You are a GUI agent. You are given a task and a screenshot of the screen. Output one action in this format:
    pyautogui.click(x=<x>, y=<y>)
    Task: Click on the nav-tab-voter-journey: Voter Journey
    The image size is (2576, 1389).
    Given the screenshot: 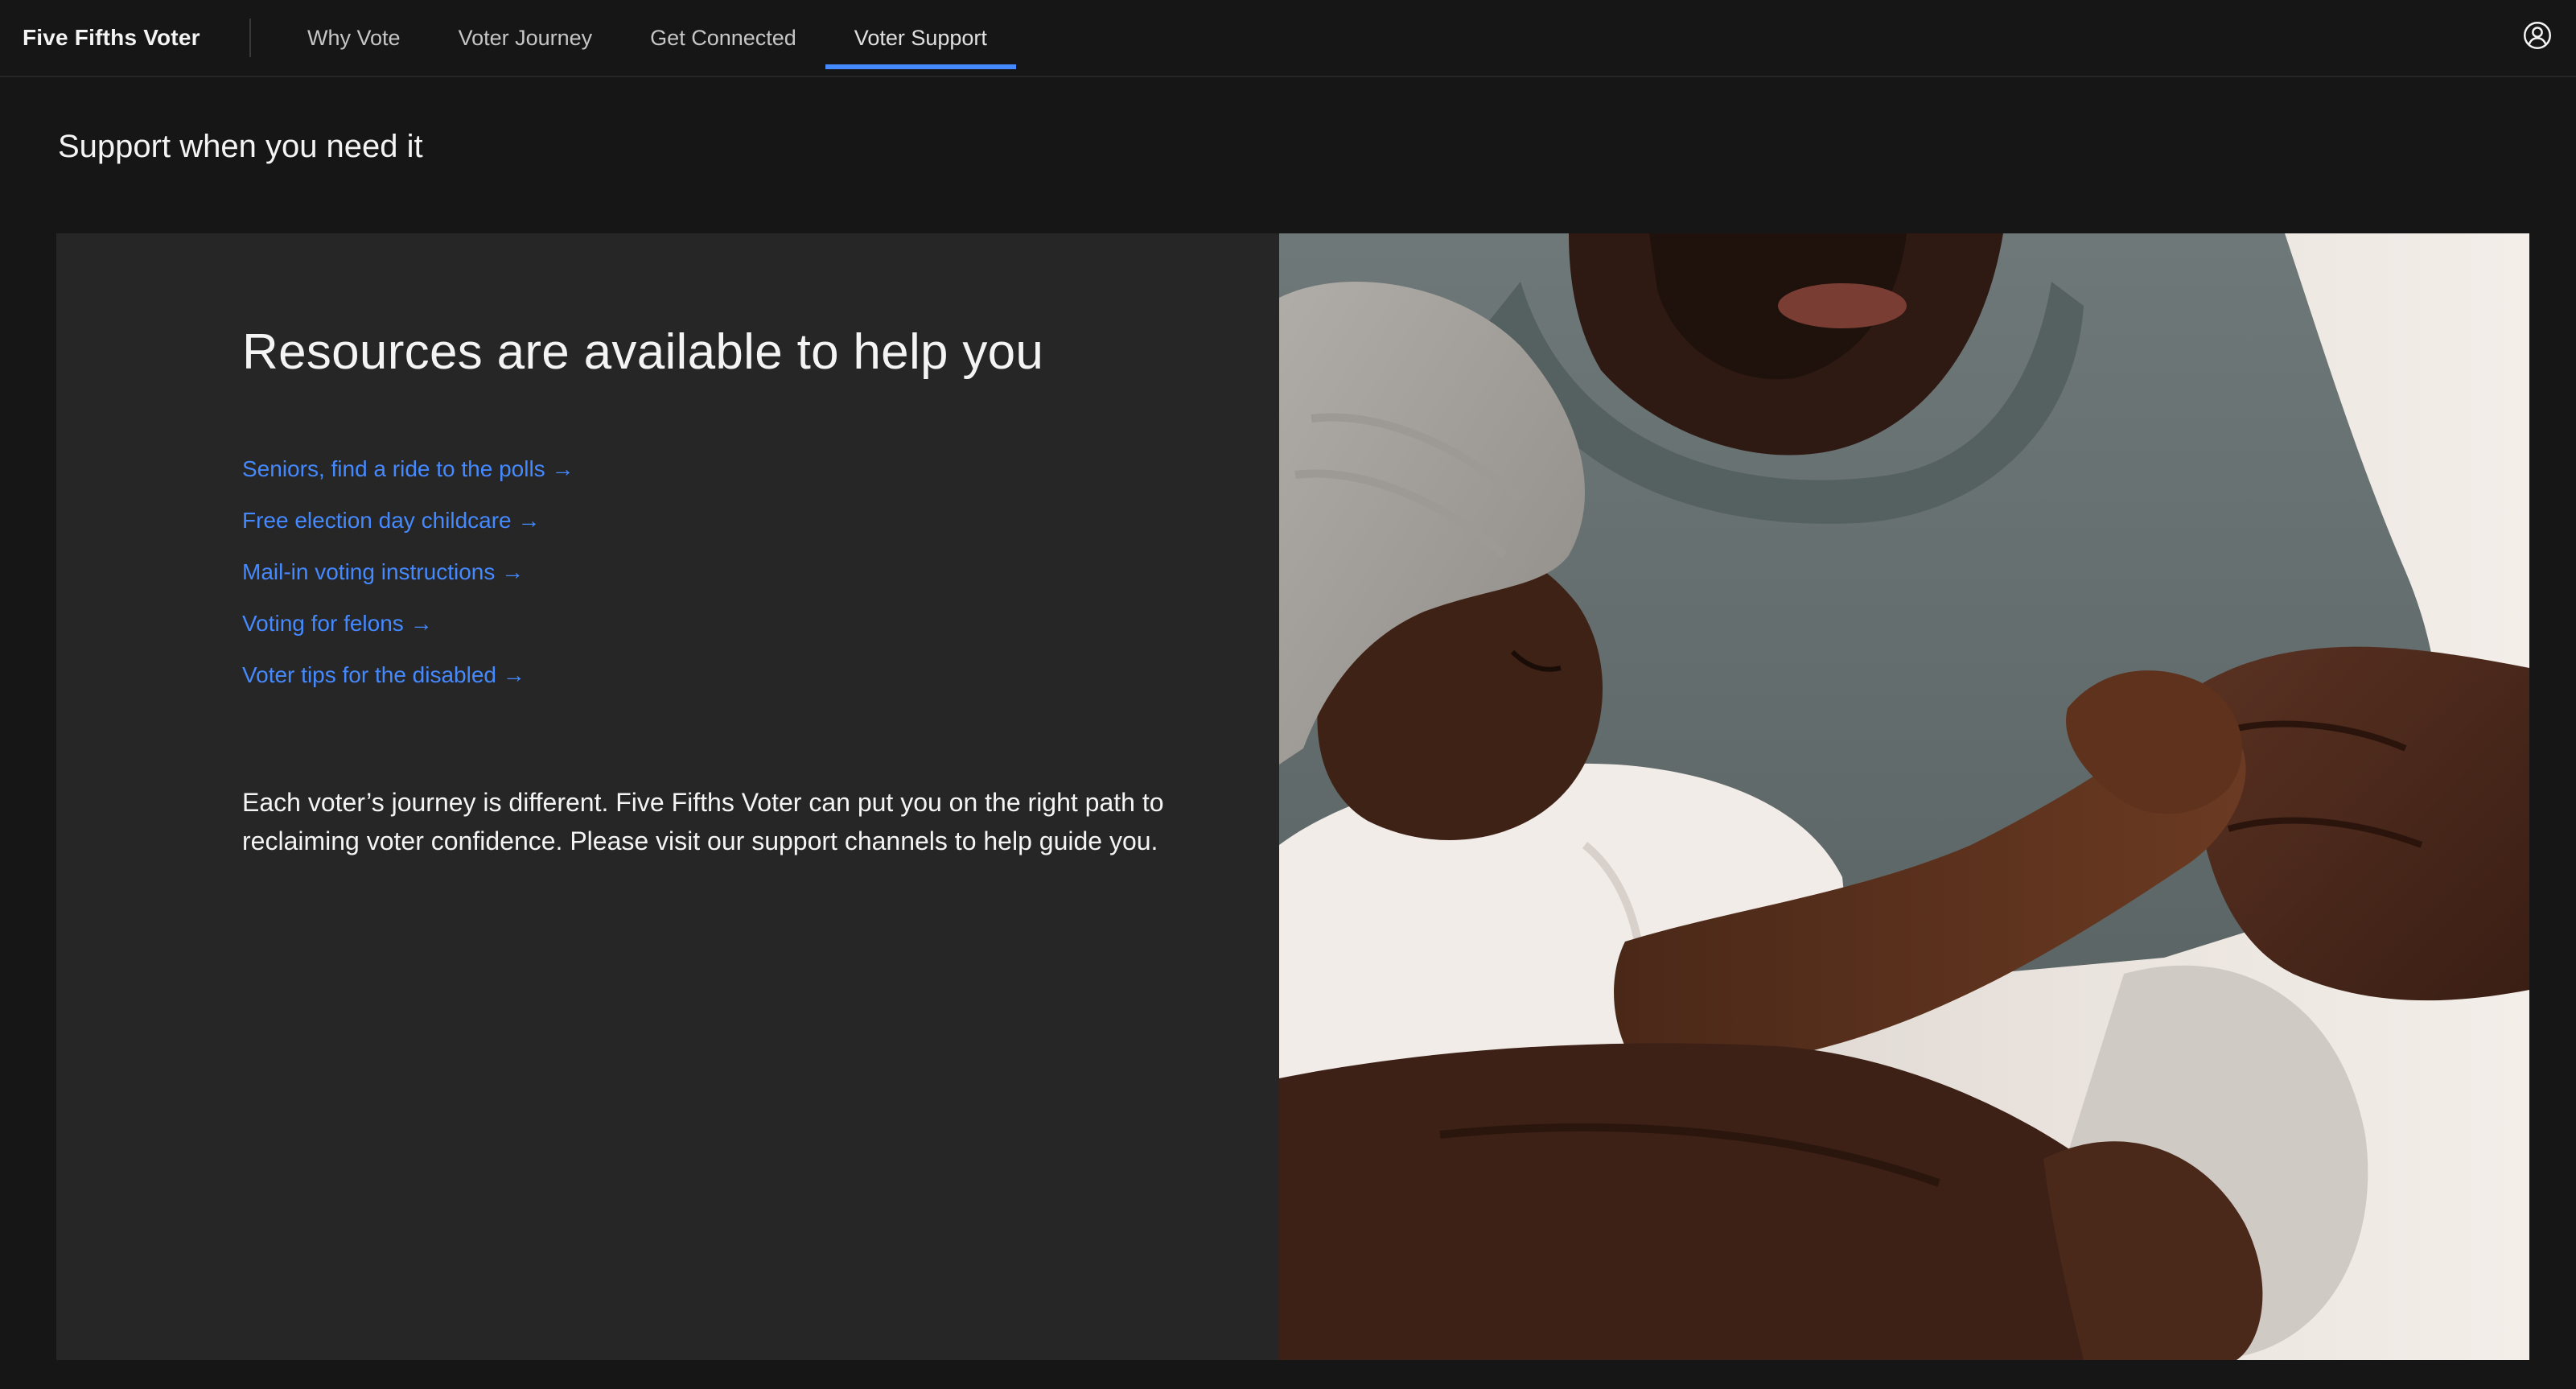 What is the action you would take?
    pyautogui.click(x=526, y=38)
    